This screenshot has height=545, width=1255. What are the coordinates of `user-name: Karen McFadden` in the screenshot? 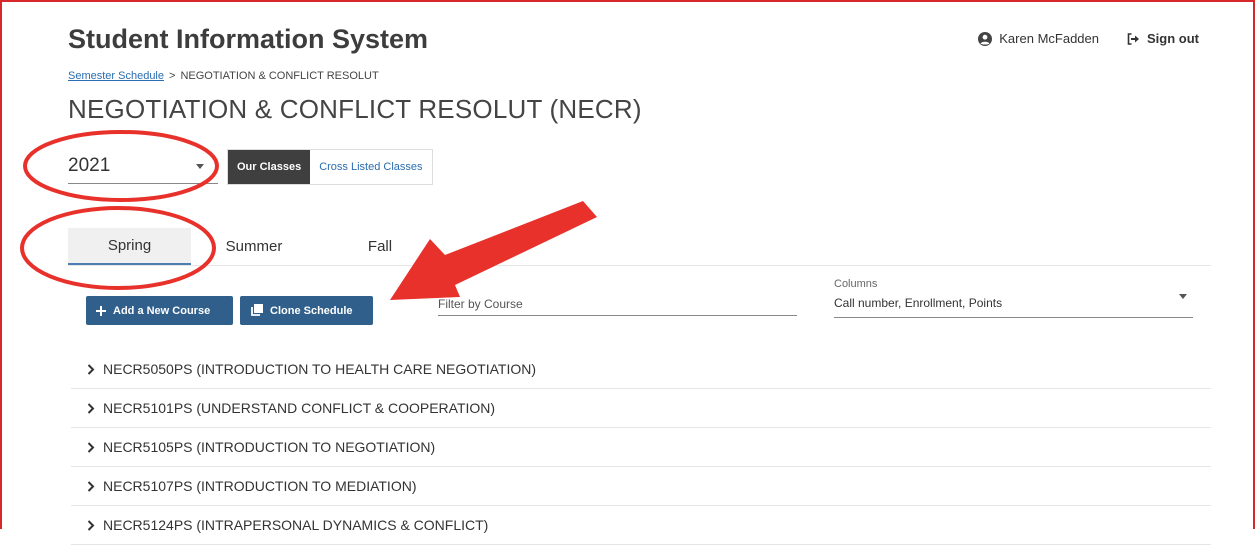 It's located at (1049, 38).